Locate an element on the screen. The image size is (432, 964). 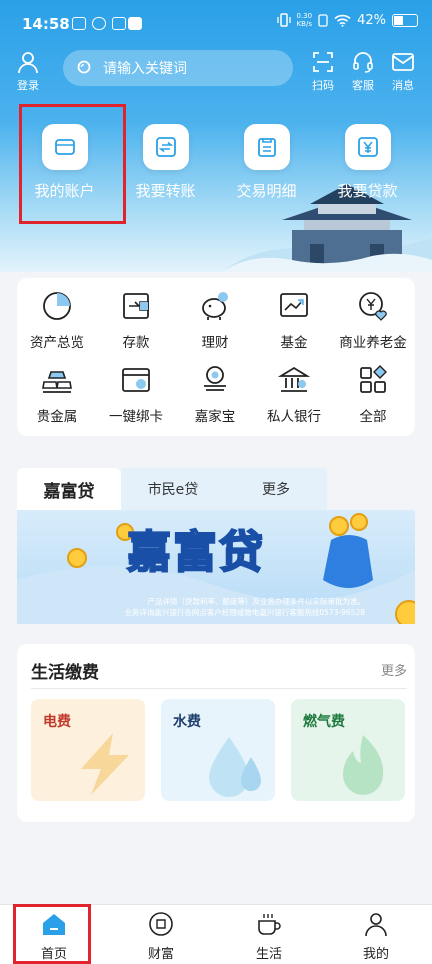
bank-building-icon is located at coordinates (294, 379).